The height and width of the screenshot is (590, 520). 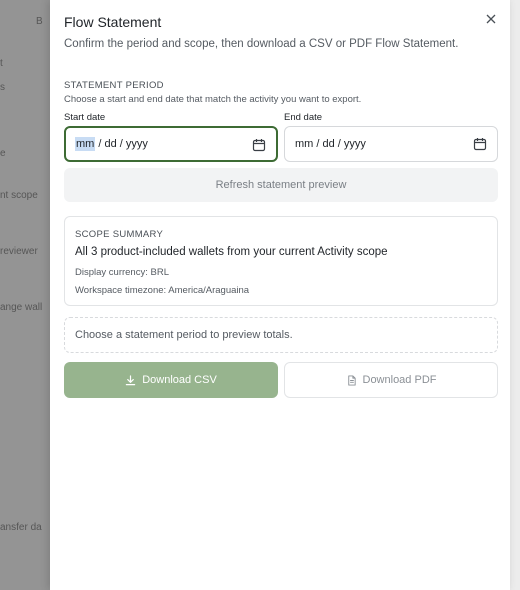 I want to click on download-csv-button: Download CSV, so click(x=171, y=380).